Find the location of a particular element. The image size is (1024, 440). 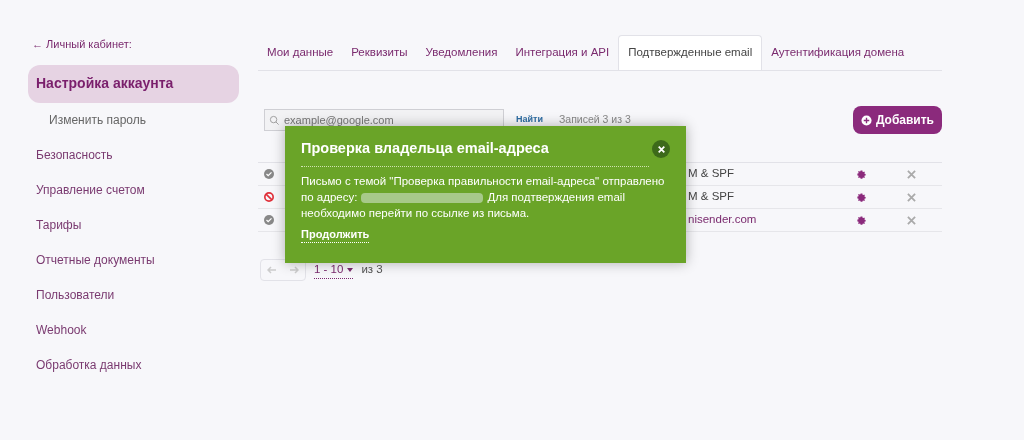

tab: Мои данные is located at coordinates (300, 52).